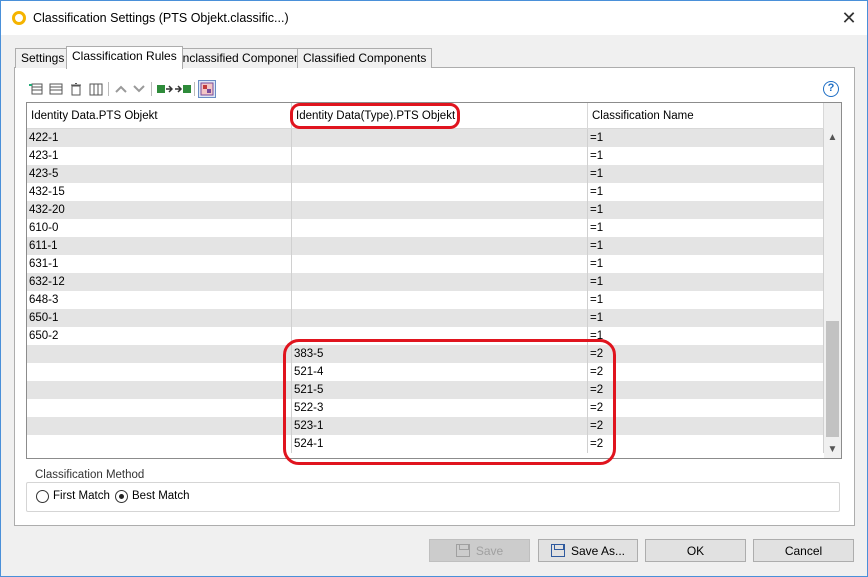 The image size is (868, 577). What do you see at coordinates (159, 264) in the screenshot?
I see `cell-identity-data: 631-1` at bounding box center [159, 264].